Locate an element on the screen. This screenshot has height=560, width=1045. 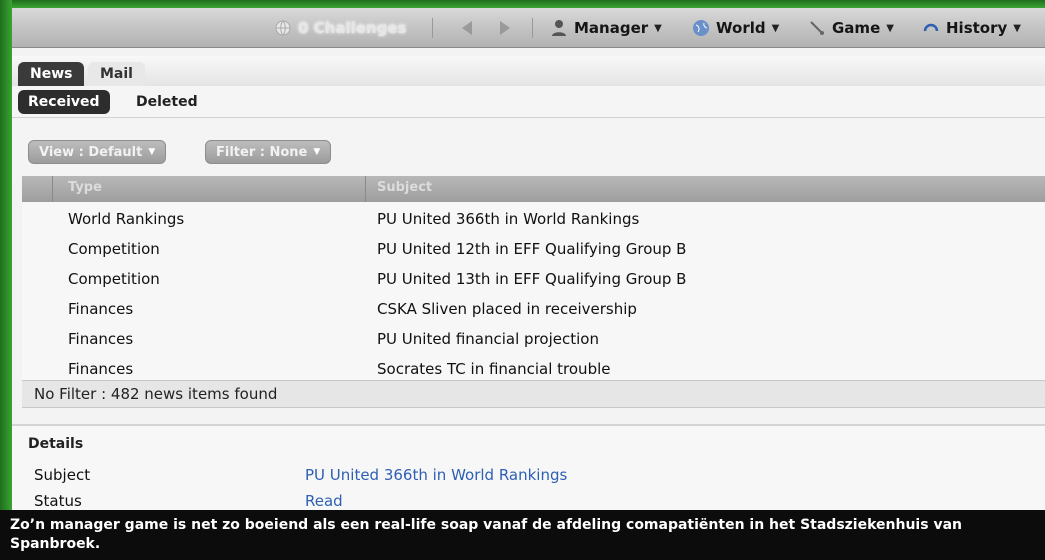
details-subject-link: PU United 366th in World Rankings is located at coordinates (436, 475).